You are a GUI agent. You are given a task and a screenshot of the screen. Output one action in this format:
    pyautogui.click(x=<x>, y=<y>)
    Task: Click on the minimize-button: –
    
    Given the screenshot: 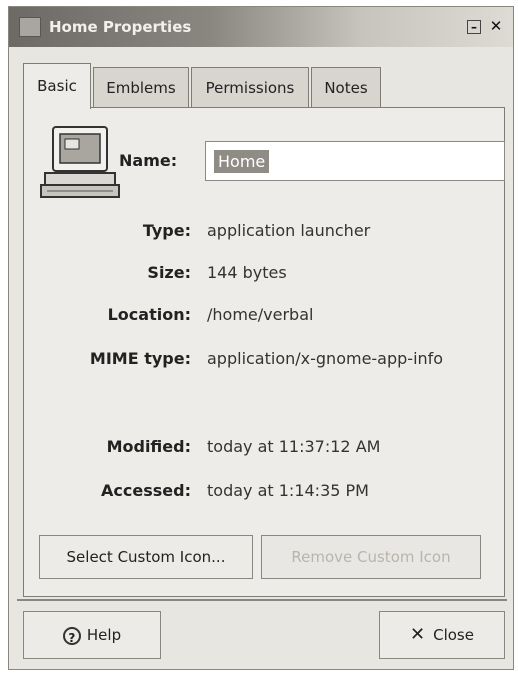 What is the action you would take?
    pyautogui.click(x=474, y=27)
    